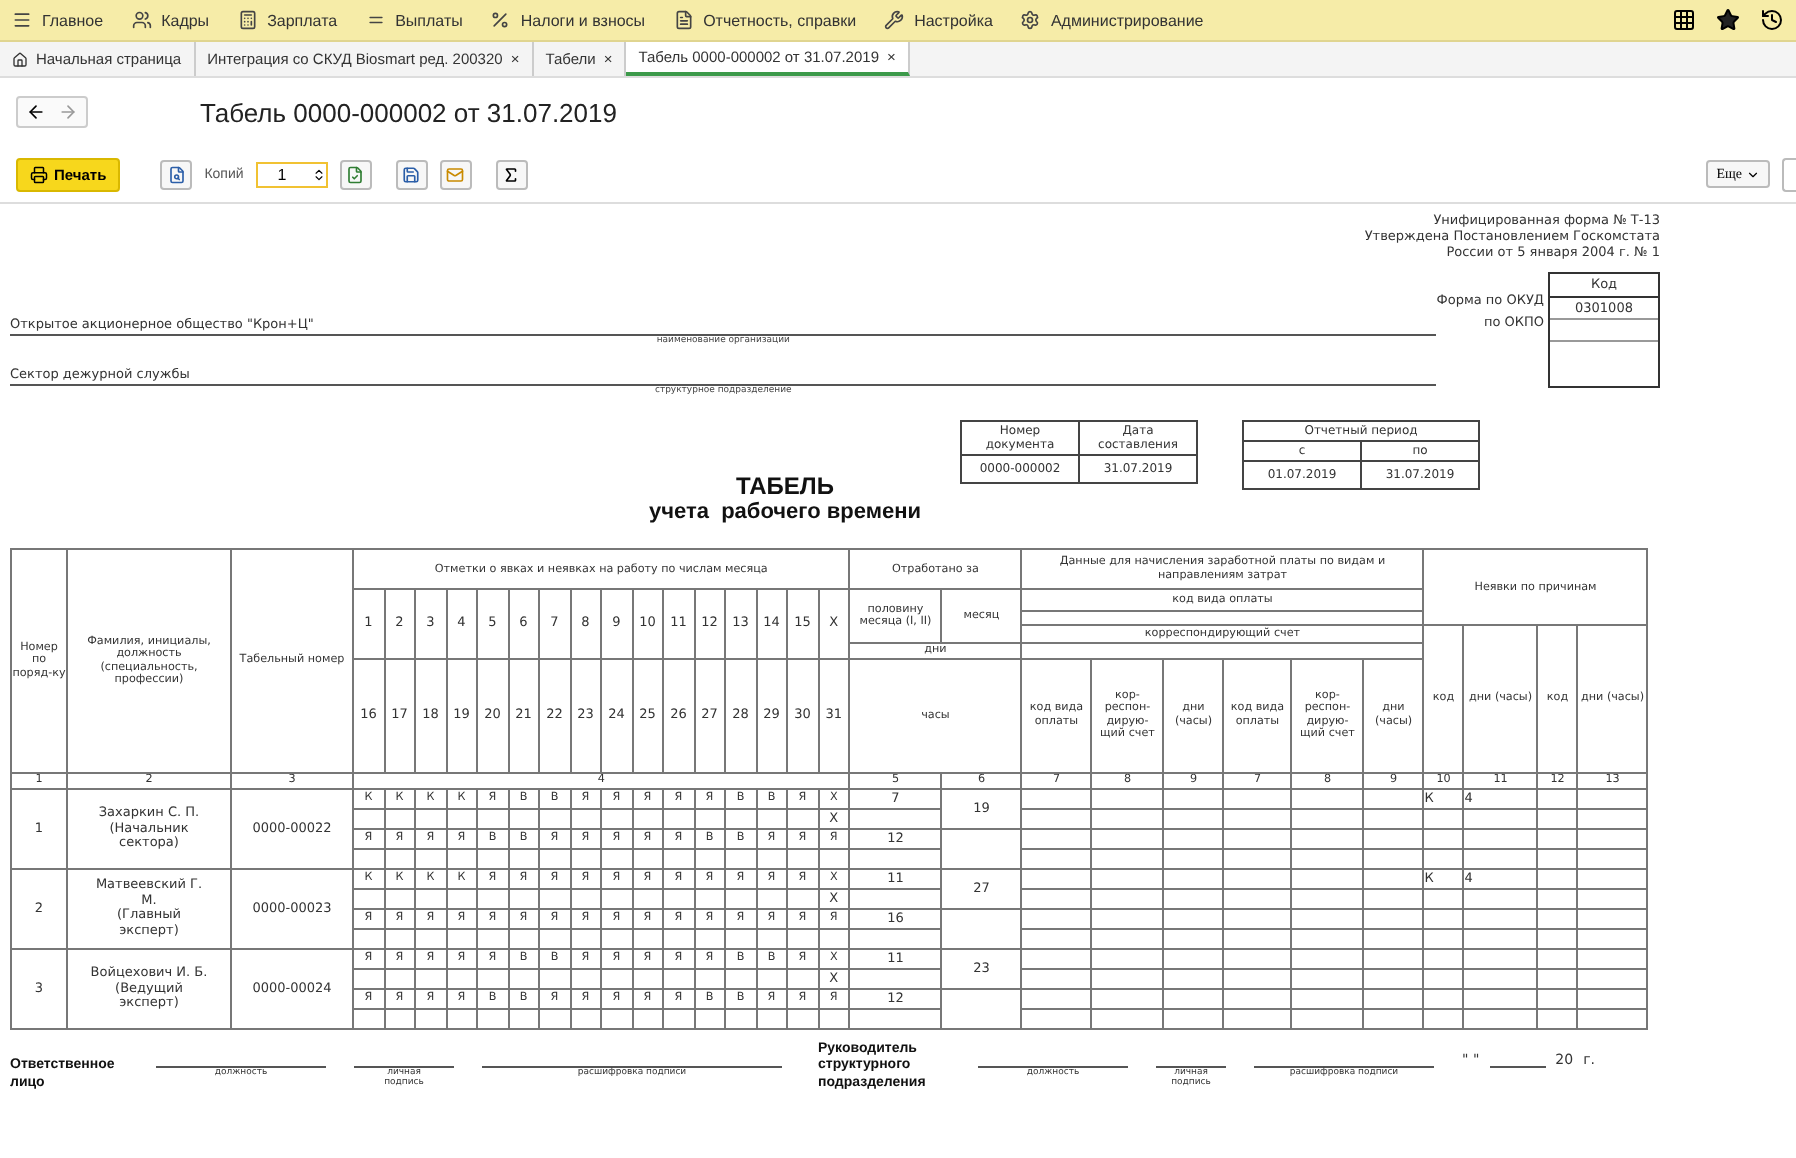 The width and height of the screenshot is (1796, 1158). Describe the element at coordinates (170, 20) in the screenshot. I see `menu-item: Кадры` at that location.